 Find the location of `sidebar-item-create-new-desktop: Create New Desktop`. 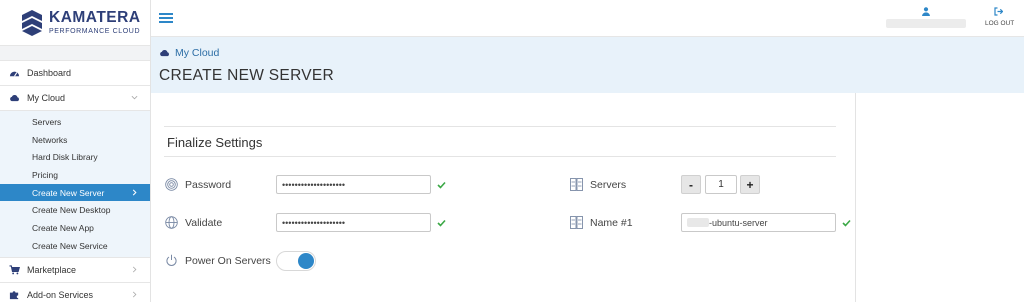

sidebar-item-create-new-desktop: Create New Desktop is located at coordinates (75, 210).